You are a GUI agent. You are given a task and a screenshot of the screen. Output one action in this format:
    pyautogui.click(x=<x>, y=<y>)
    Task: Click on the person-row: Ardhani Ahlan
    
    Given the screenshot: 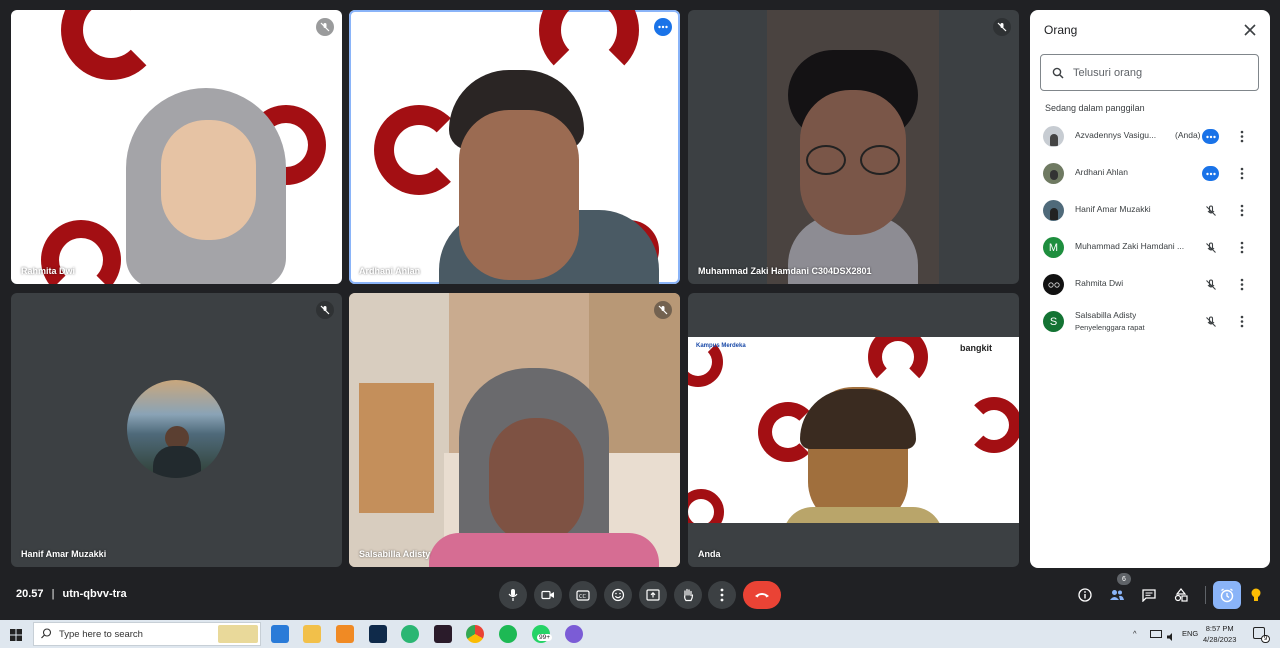 What is the action you would take?
    pyautogui.click(x=1150, y=173)
    